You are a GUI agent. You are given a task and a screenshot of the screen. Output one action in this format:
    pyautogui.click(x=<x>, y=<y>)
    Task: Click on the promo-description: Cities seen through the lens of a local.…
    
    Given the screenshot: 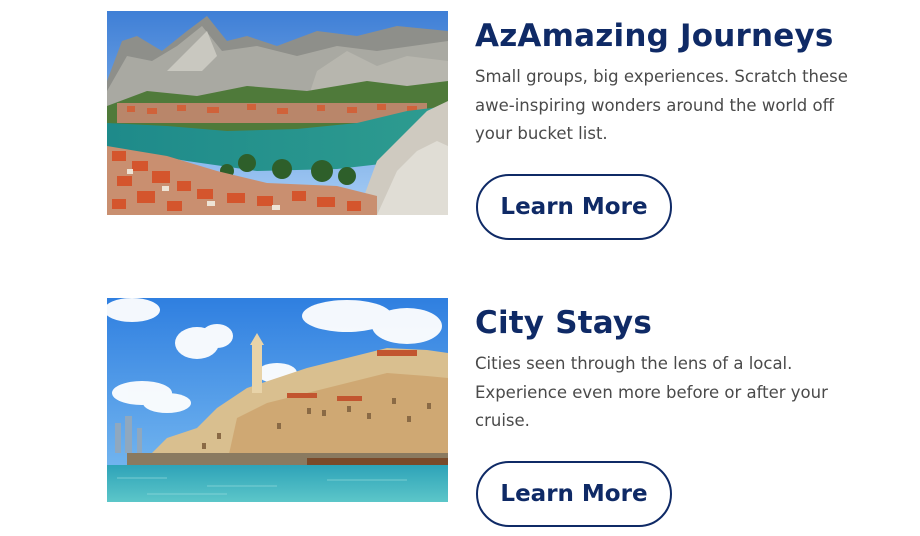 What is the action you would take?
    pyautogui.click(x=651, y=392)
    